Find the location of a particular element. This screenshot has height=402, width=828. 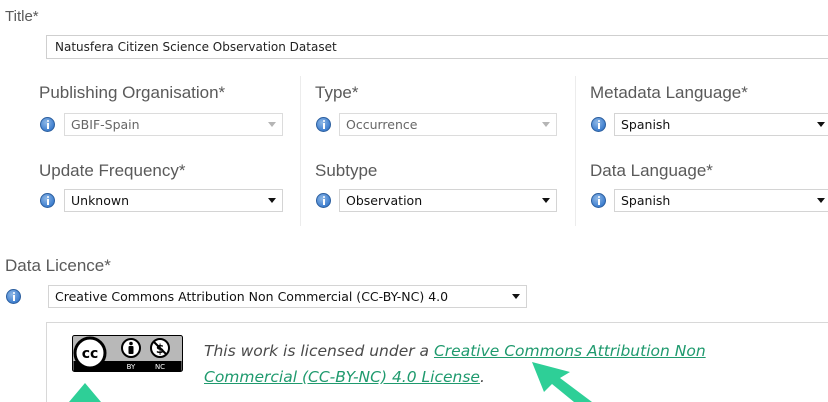

data-licence-label: Data Licence* is located at coordinates (58, 265).